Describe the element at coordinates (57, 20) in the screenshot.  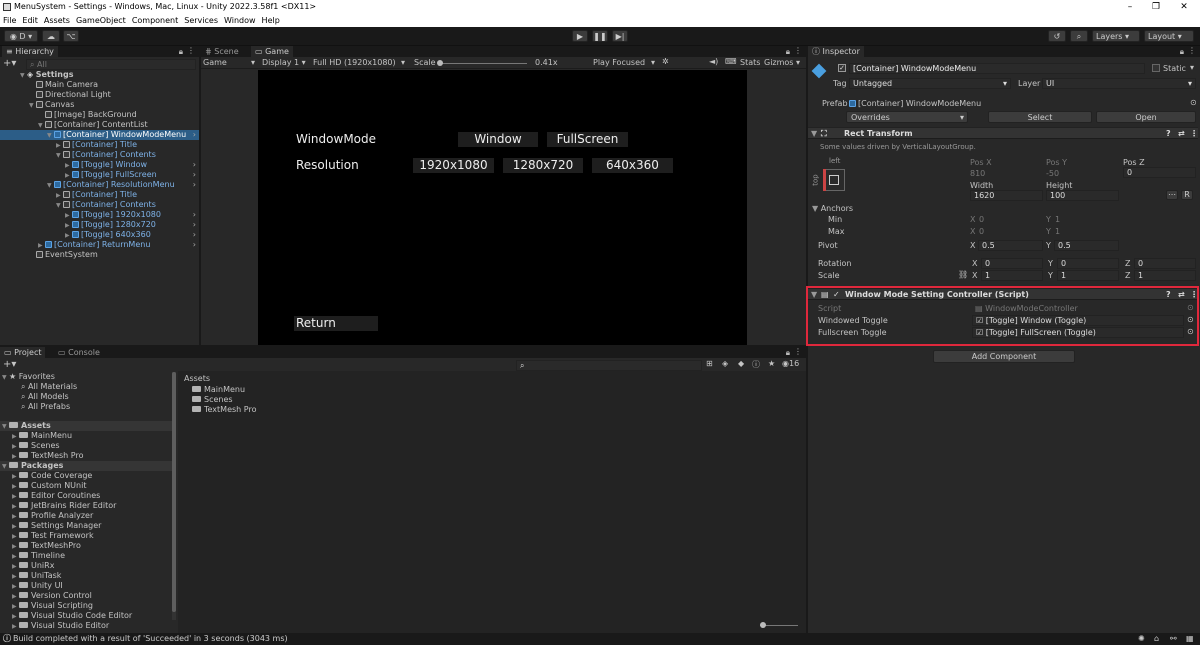
I see `menu-assets: Assets` at that location.